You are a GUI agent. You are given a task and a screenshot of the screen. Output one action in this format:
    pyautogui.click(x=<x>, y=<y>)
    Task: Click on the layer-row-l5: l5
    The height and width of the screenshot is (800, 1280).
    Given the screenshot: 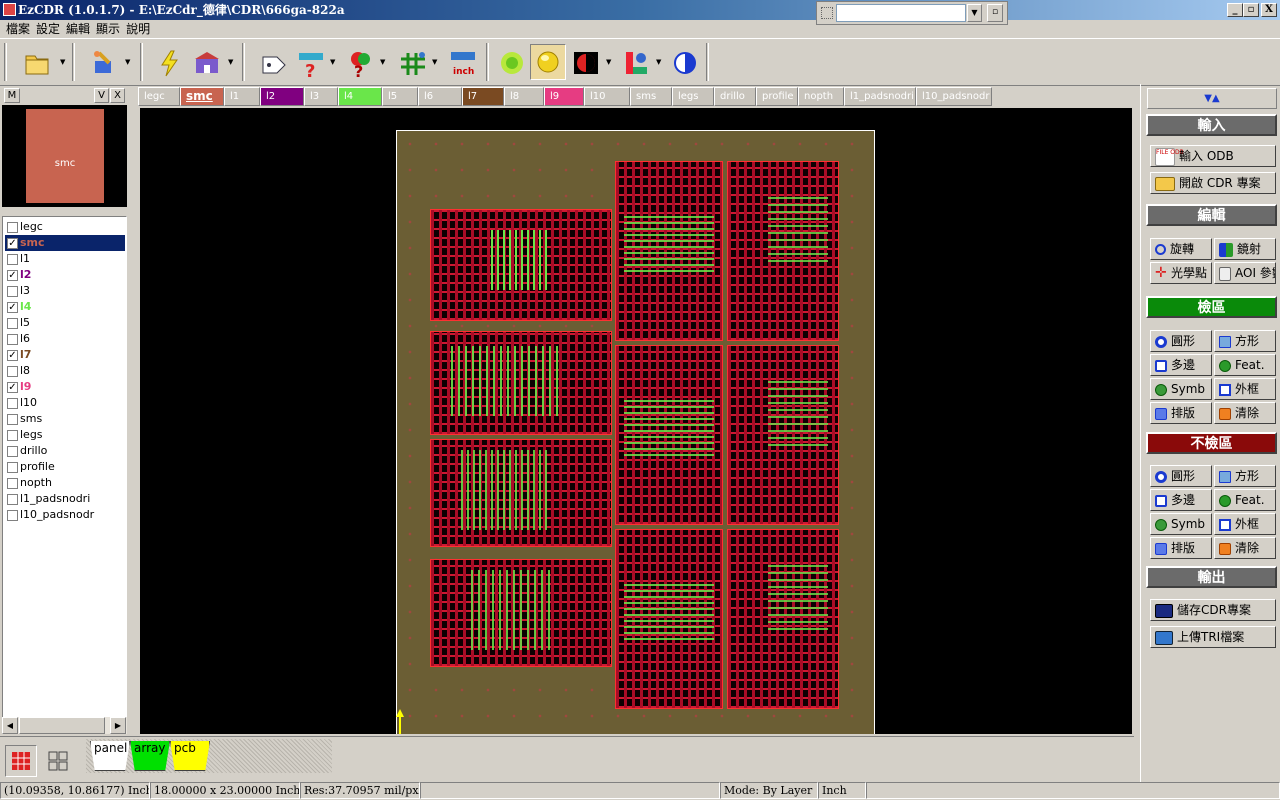 What is the action you would take?
    pyautogui.click(x=65, y=323)
    